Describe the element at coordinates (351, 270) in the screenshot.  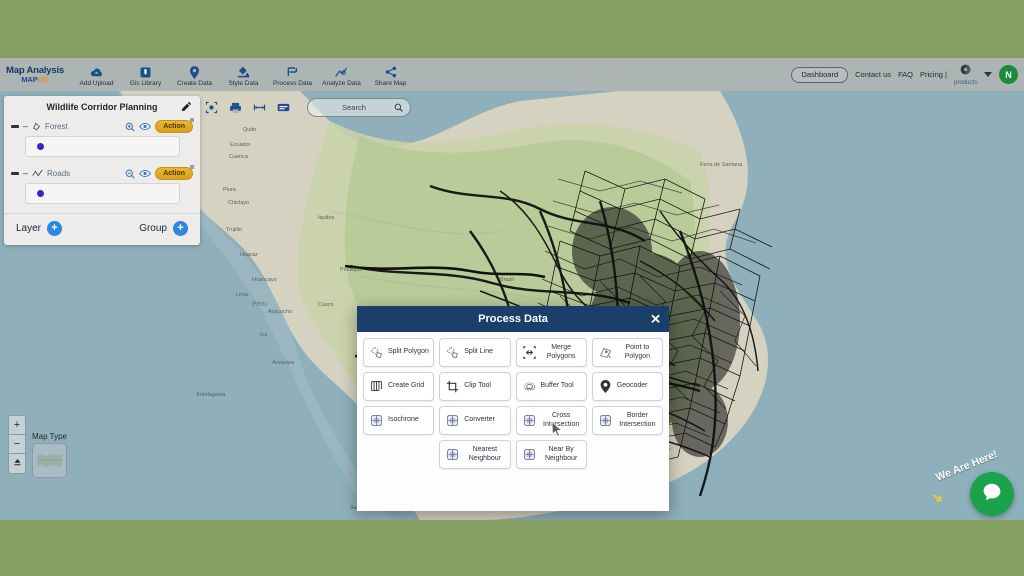
I see `svg-text: Pucallpa` at that location.